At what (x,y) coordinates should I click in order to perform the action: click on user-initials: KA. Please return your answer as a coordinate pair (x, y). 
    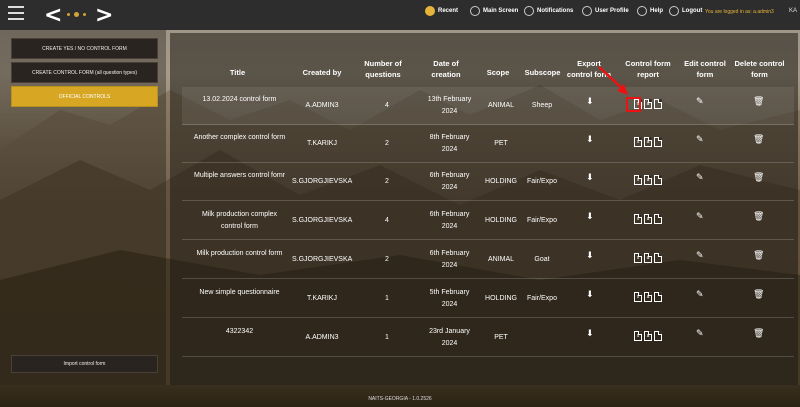
    Looking at the image, I should click on (793, 11).